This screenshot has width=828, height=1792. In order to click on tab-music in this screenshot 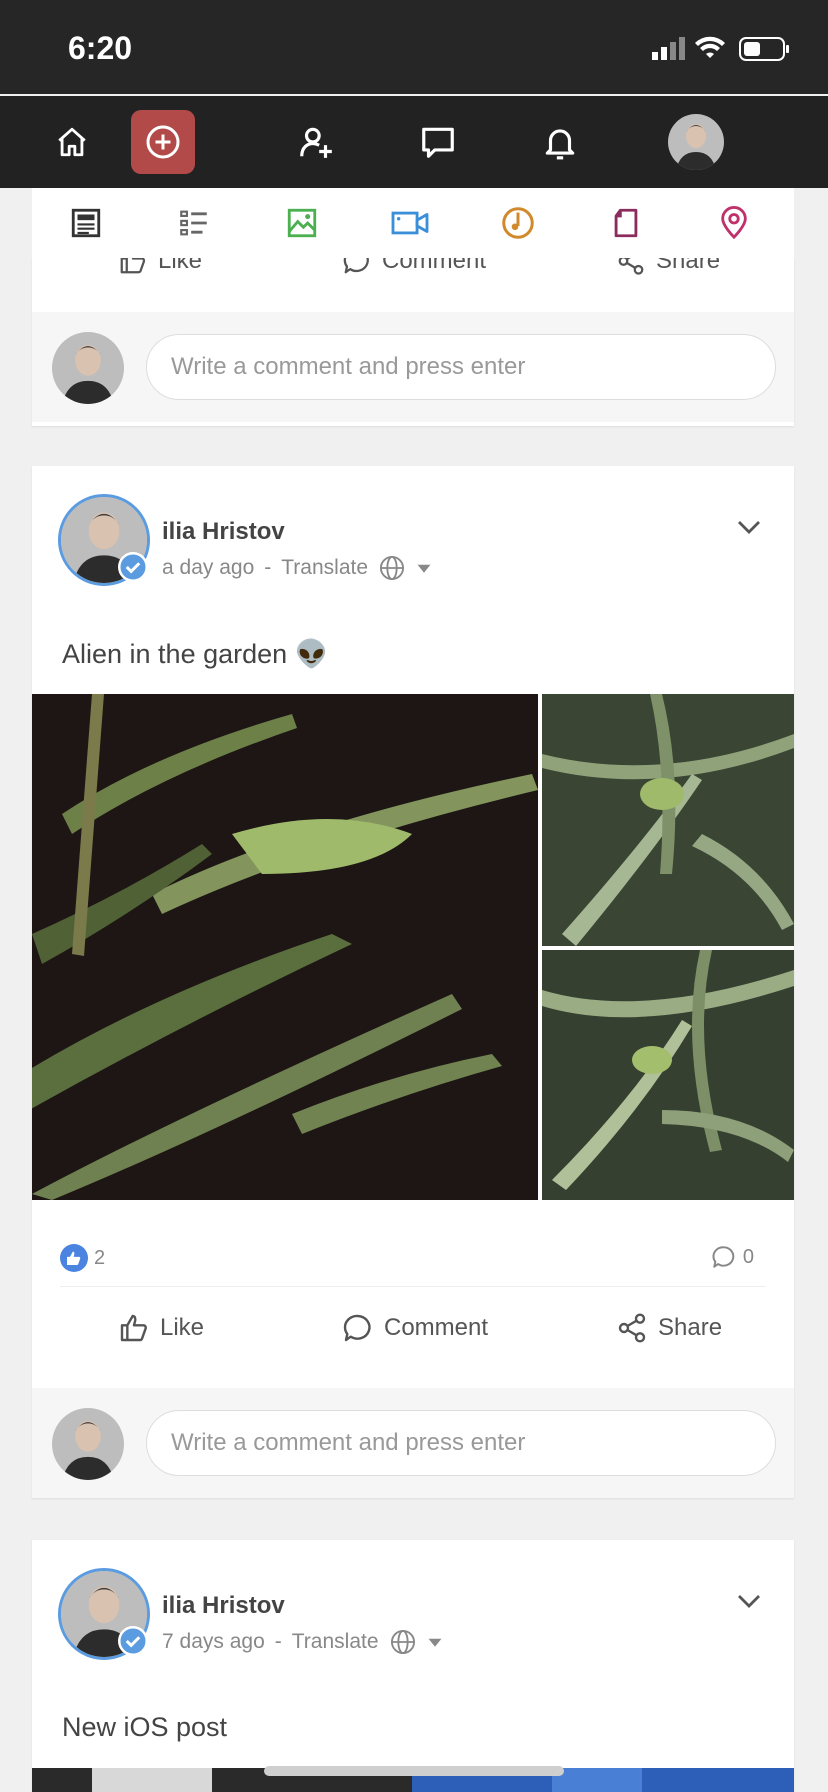, I will do `click(518, 223)`.